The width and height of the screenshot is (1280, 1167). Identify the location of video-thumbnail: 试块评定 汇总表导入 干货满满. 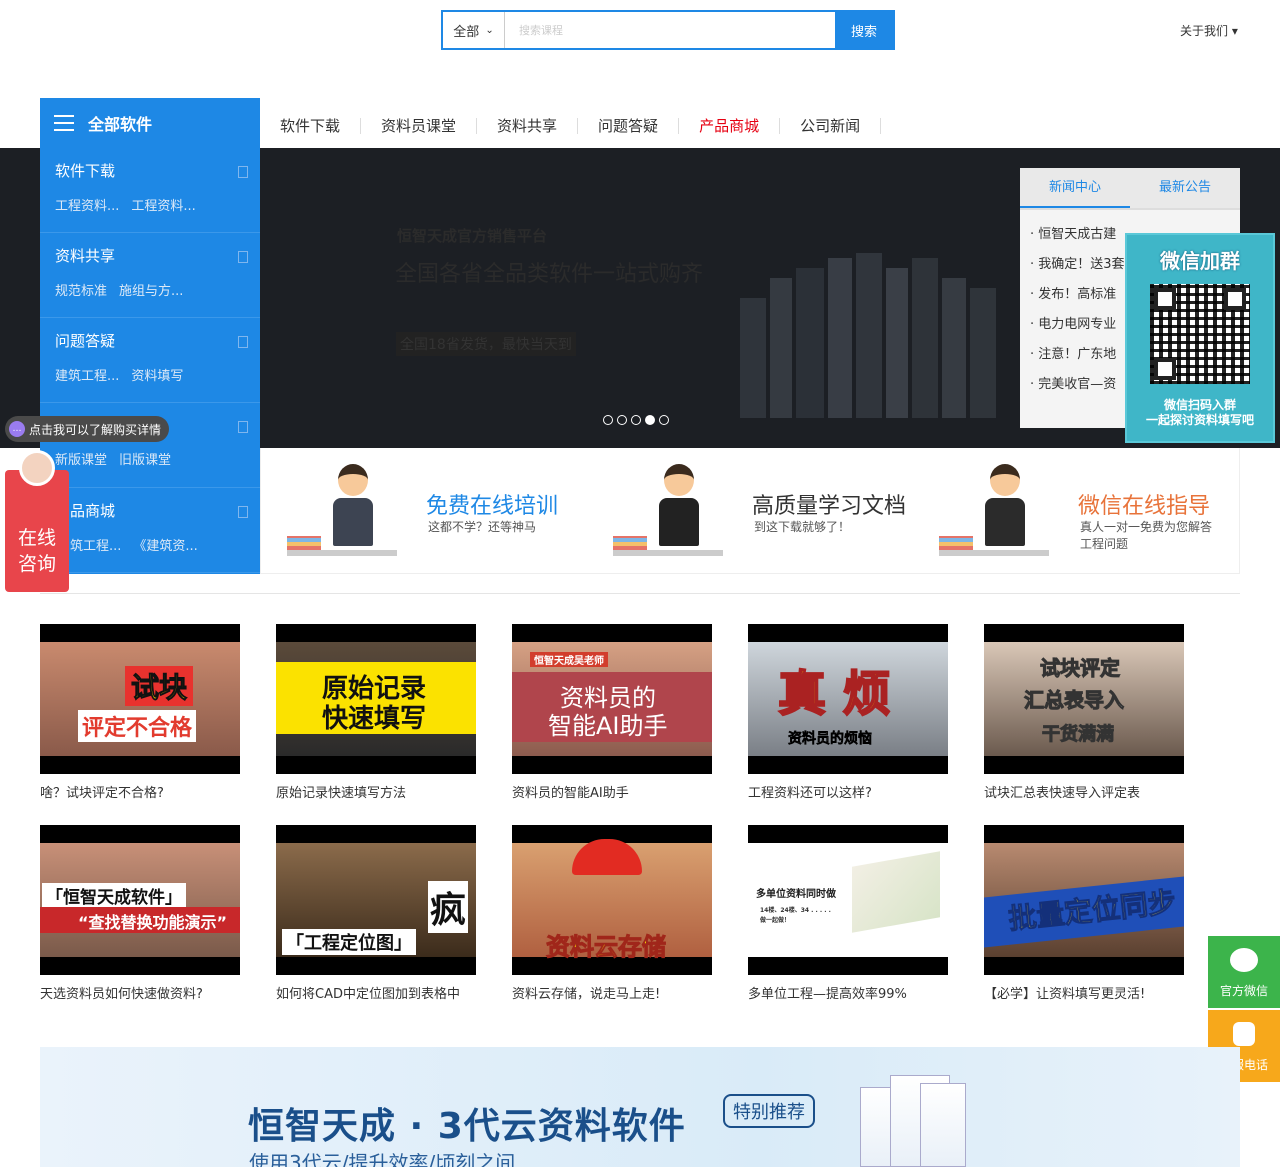
(1084, 699).